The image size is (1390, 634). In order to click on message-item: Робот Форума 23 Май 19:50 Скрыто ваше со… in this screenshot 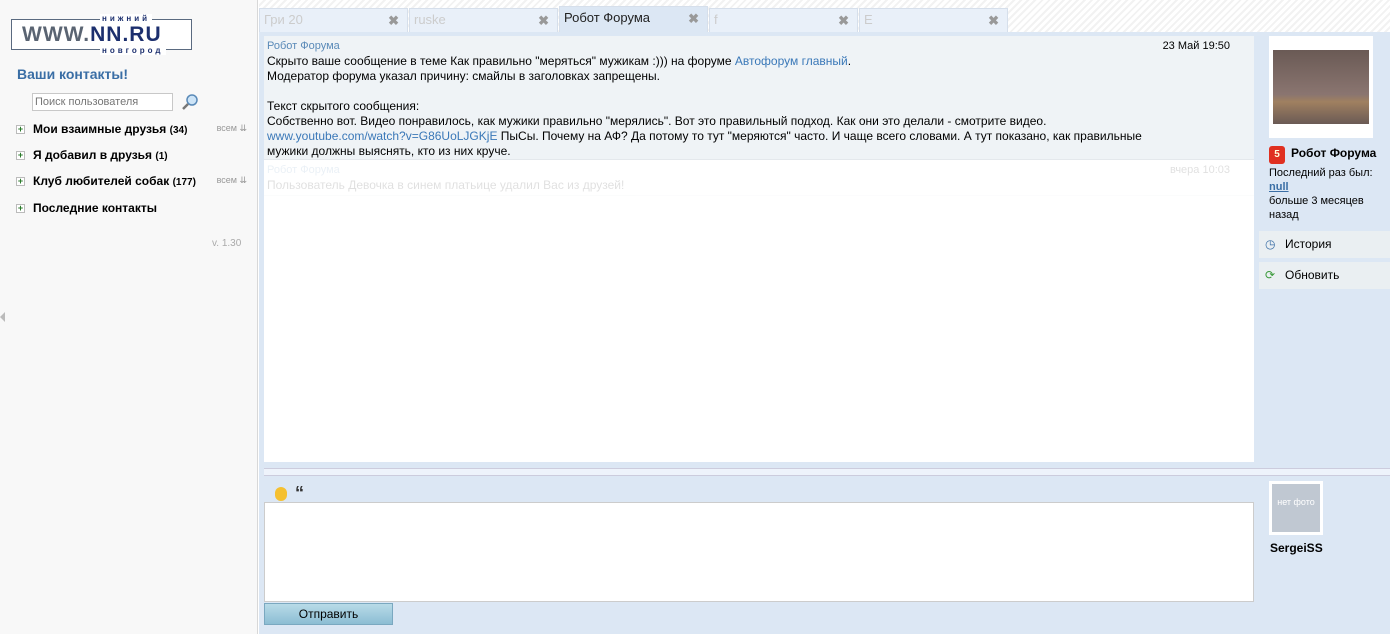, I will do `click(759, 98)`.